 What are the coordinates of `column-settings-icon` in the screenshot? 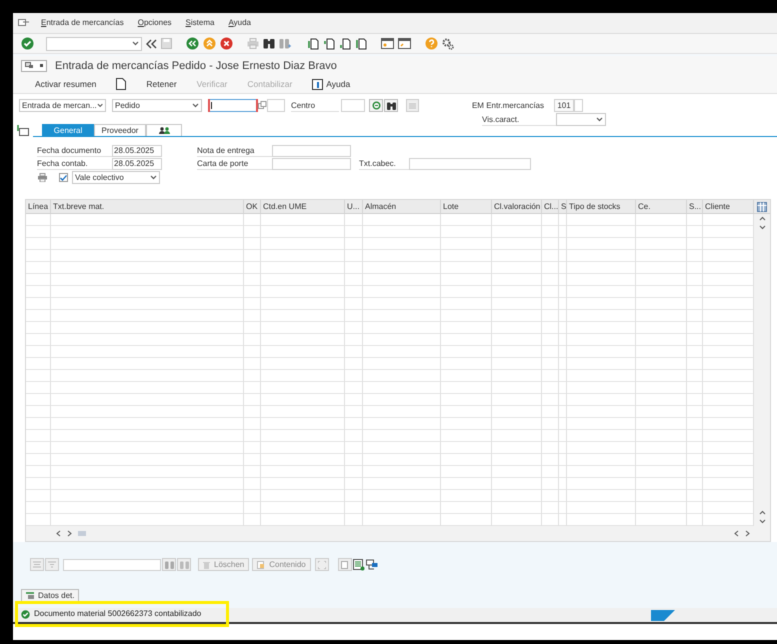 It's located at (762, 207).